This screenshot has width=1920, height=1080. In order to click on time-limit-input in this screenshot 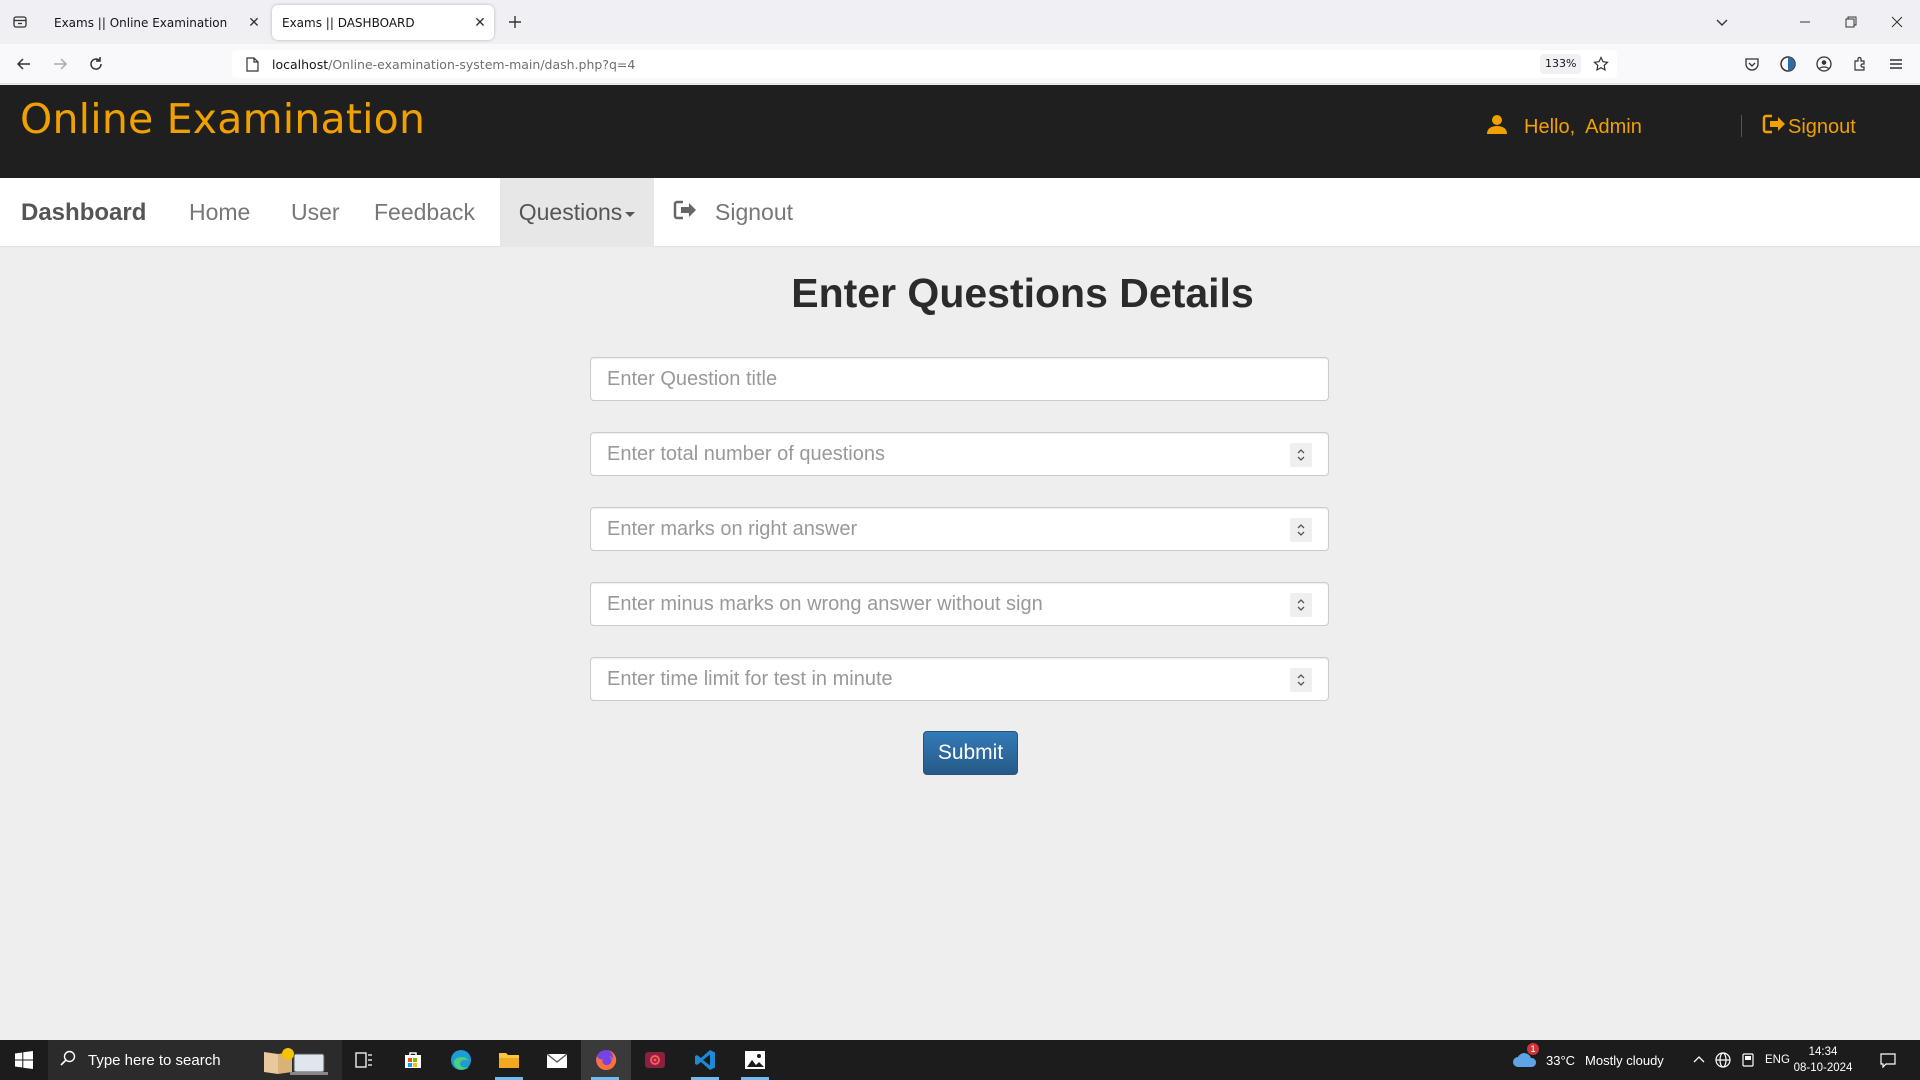, I will do `click(959, 679)`.